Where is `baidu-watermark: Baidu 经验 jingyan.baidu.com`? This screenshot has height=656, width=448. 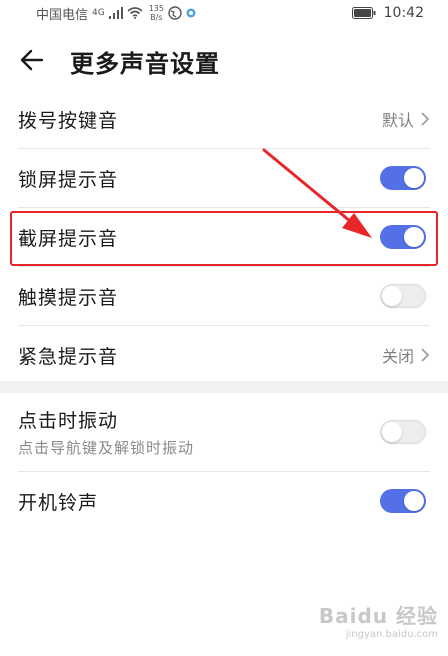 baidu-watermark: Baidu 经验 jingyan.baidu.com is located at coordinates (378, 620).